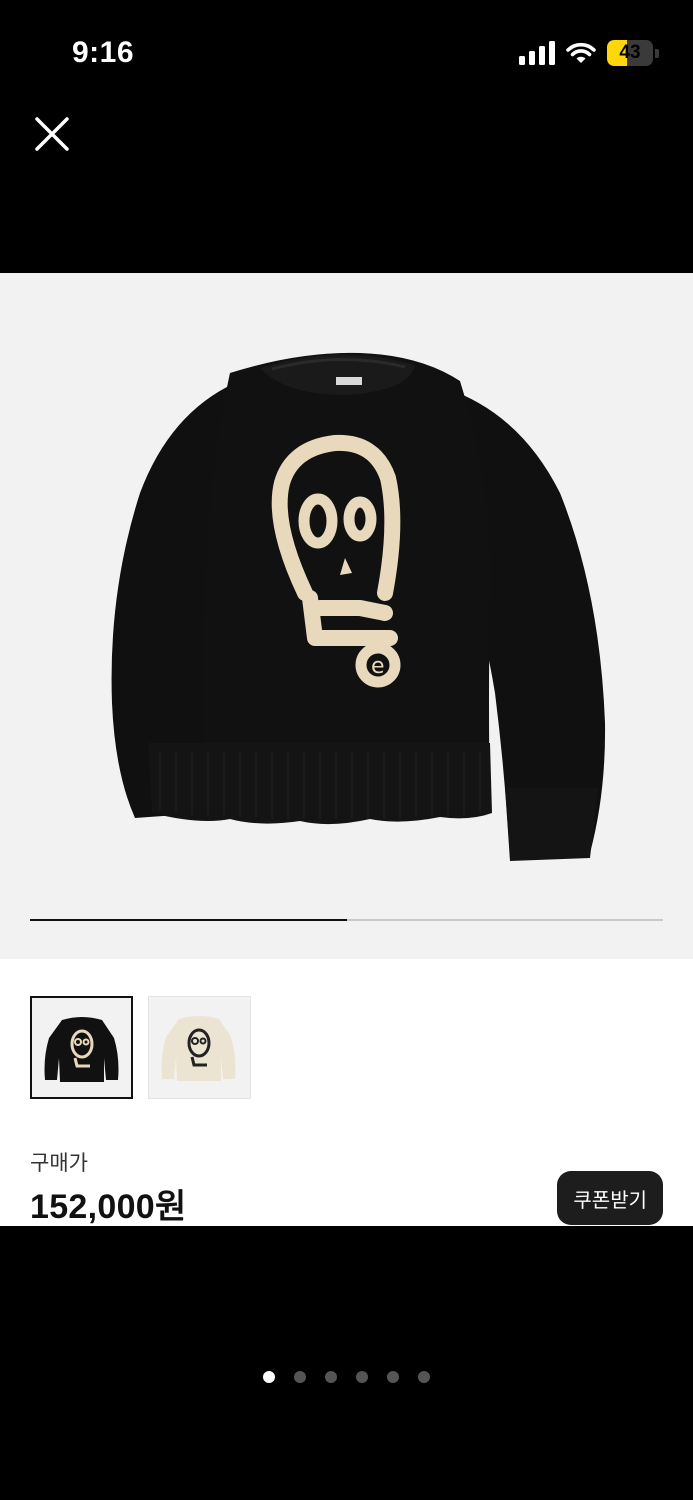  I want to click on price-value: 152,000원, so click(108, 1207).